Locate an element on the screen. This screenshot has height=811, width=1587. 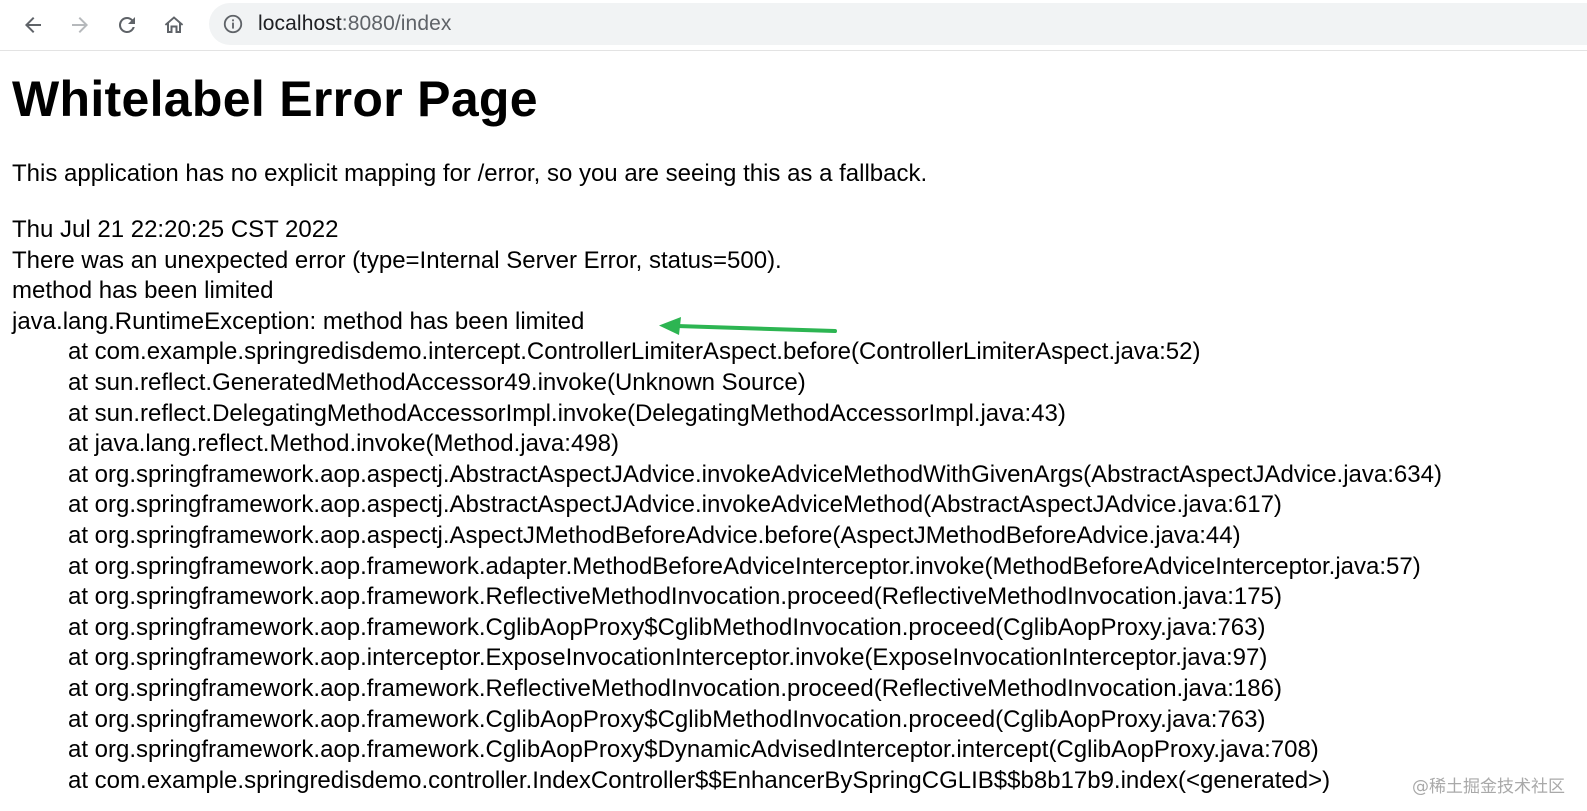
url-host: localhost is located at coordinates (300, 23).